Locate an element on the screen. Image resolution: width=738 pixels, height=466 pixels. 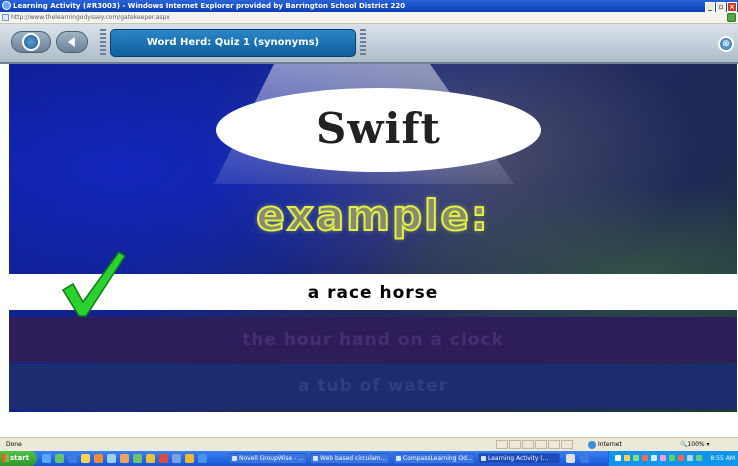
activity-title: Word Herd: Quiz 1 (synonyms) is located at coordinates (233, 43).